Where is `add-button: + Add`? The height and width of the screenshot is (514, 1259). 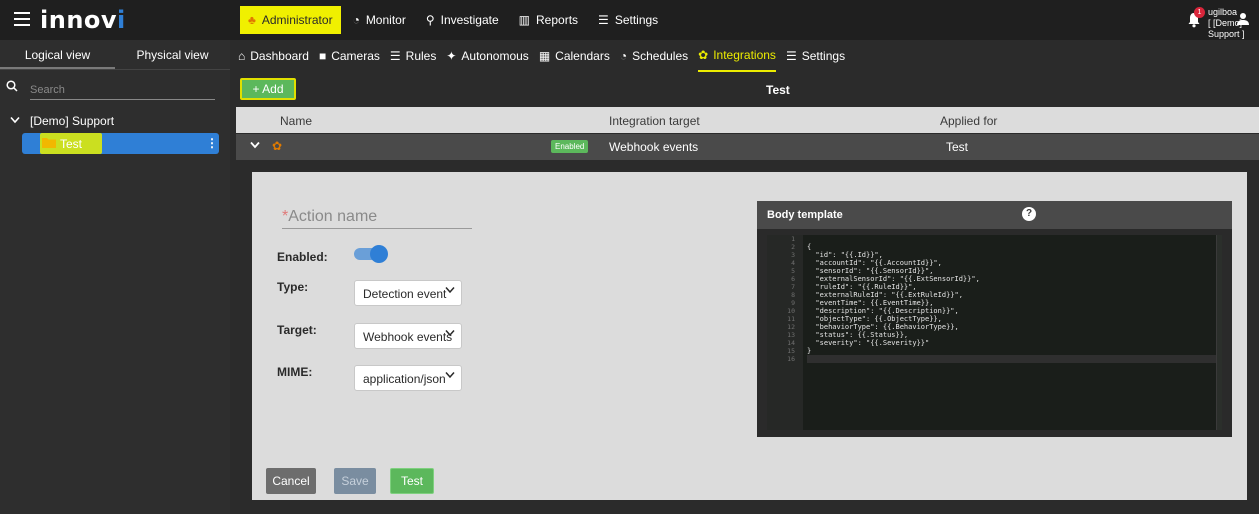
add-button: + Add is located at coordinates (268, 89).